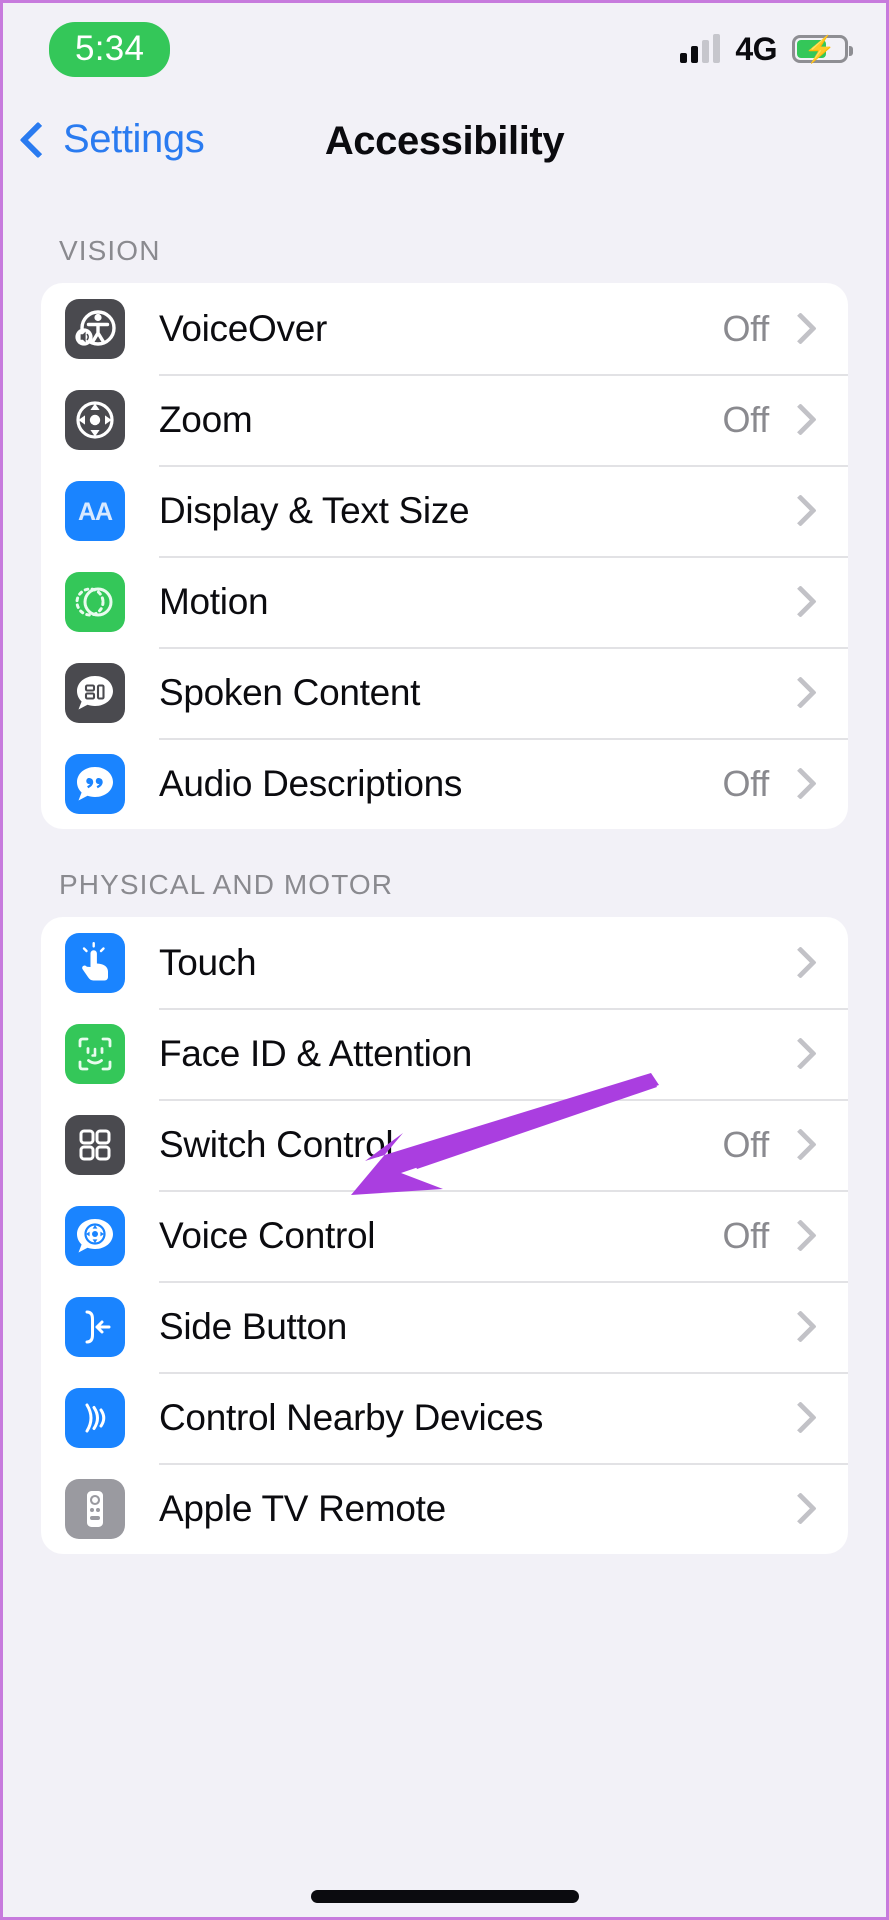  Describe the element at coordinates (206, 419) in the screenshot. I see `settings-row-label: Zoom` at that location.